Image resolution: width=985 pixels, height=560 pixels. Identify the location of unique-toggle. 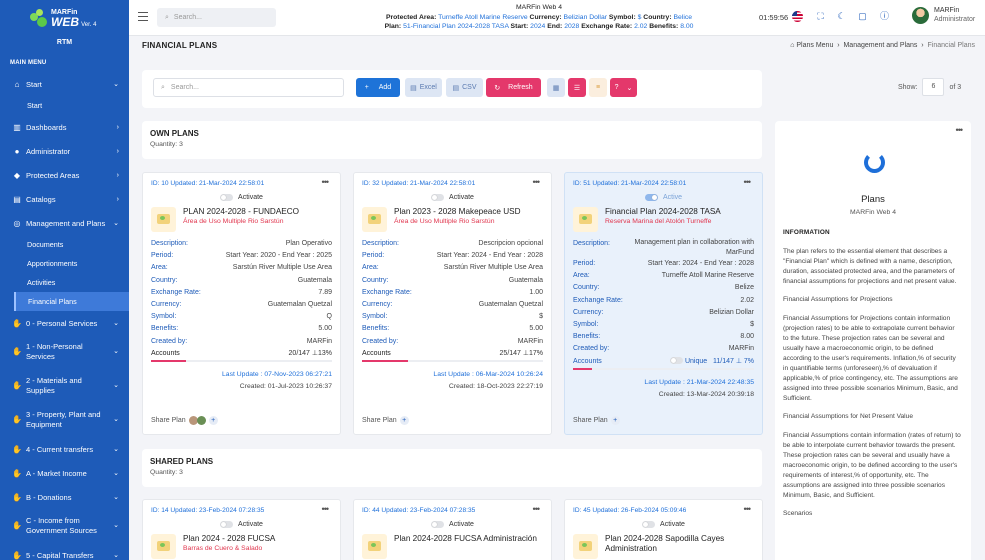
(677, 361).